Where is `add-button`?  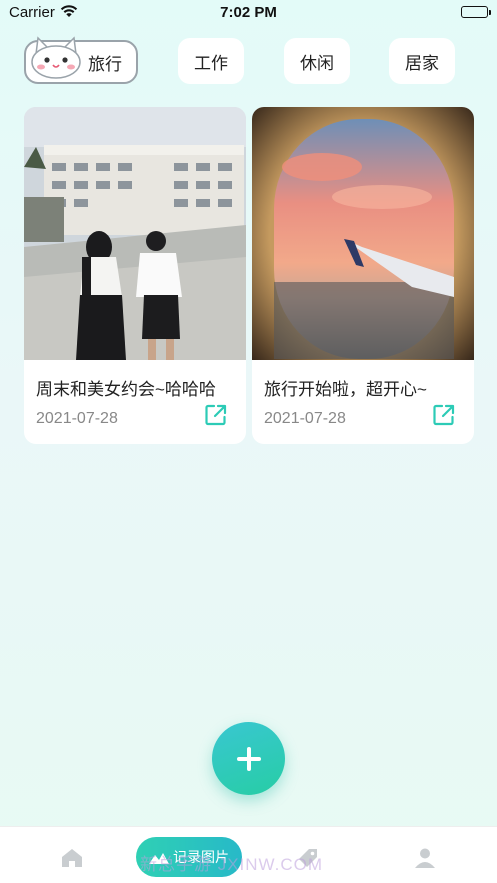 add-button is located at coordinates (248, 758).